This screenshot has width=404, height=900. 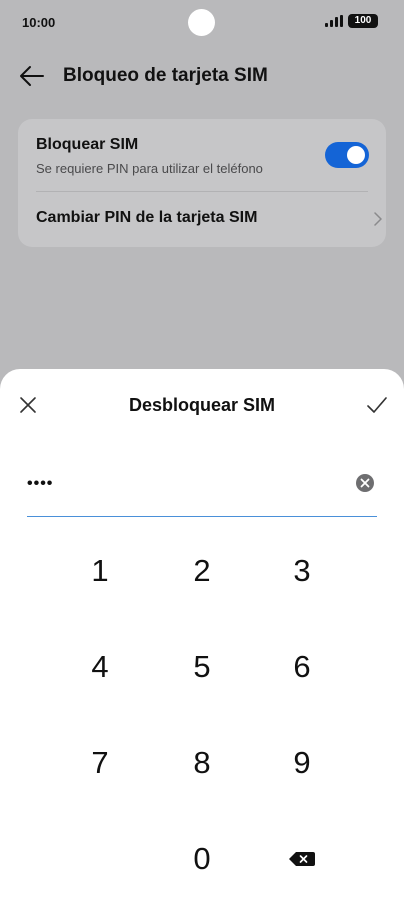 I want to click on battery-icon: 100, so click(x=363, y=21).